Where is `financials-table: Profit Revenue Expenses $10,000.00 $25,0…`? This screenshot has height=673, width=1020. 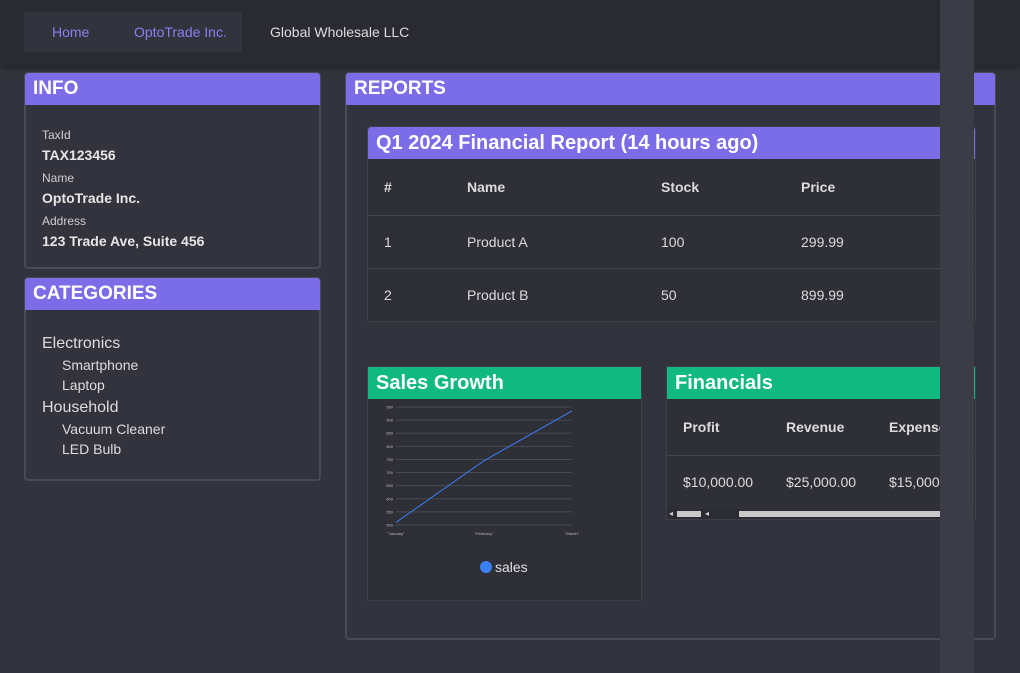
financials-table: Profit Revenue Expenses $10,000.00 $25,0… is located at coordinates (821, 453).